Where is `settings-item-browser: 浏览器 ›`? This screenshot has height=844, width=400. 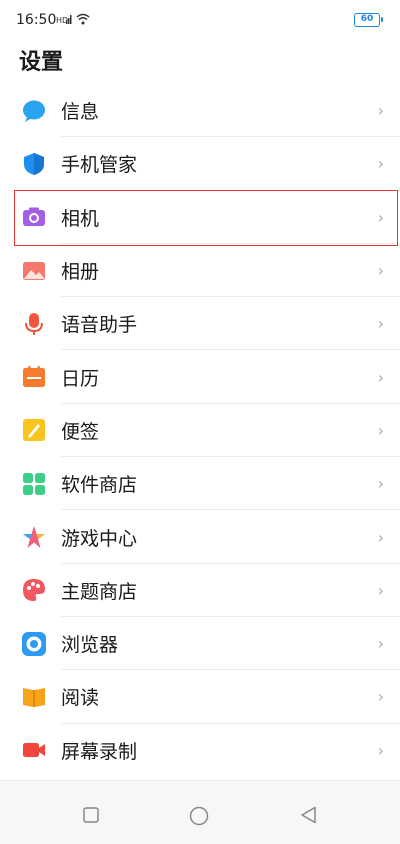 settings-item-browser: 浏览器 › is located at coordinates (200, 644).